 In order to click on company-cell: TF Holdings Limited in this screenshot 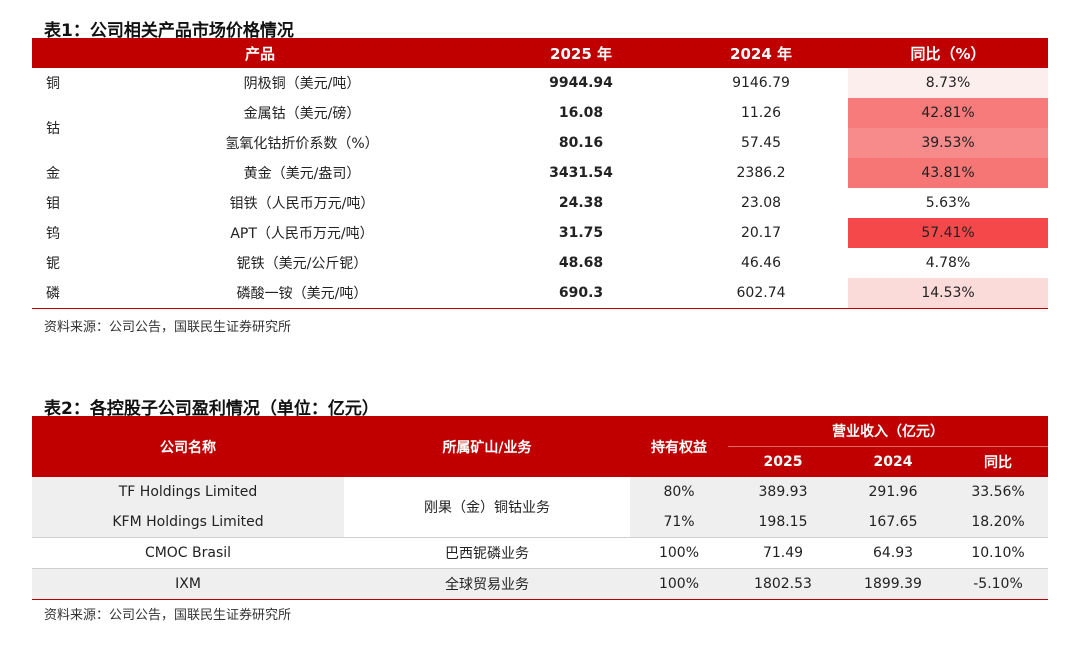, I will do `click(188, 492)`.